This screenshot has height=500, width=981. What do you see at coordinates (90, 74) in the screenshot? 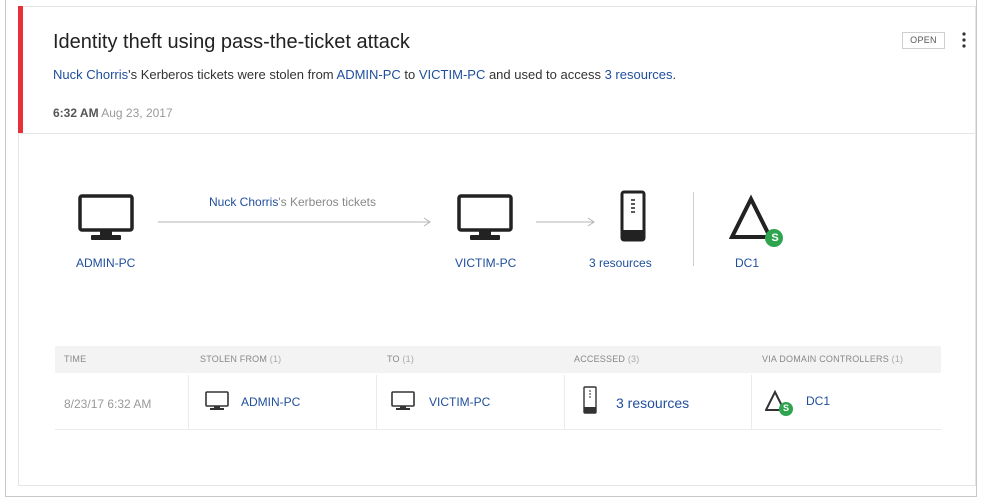
I see `user-link: Nuck Chorris` at bounding box center [90, 74].